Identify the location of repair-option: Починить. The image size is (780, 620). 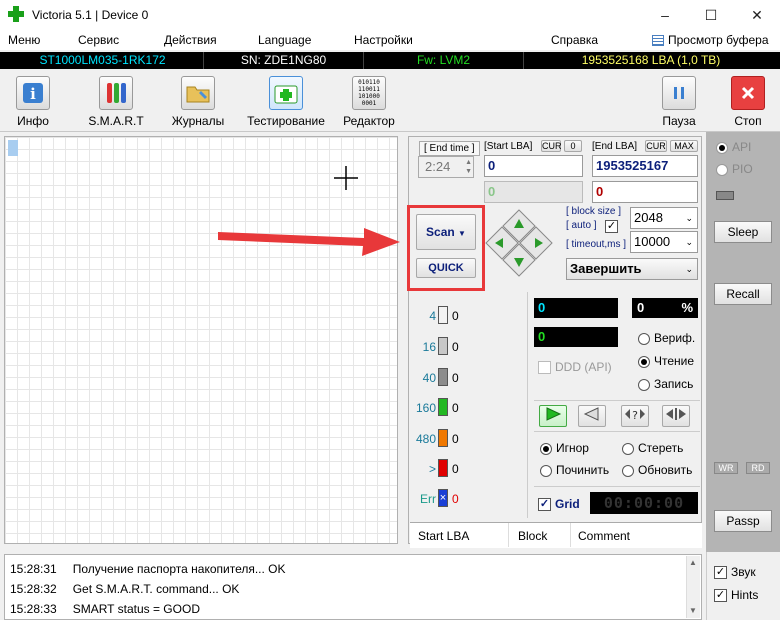
(574, 470).